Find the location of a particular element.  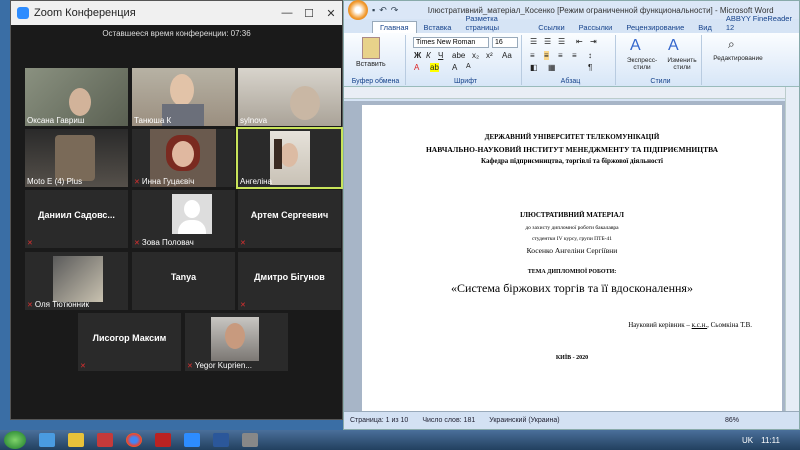

numbering-icon: ☰ is located at coordinates (547, 41).